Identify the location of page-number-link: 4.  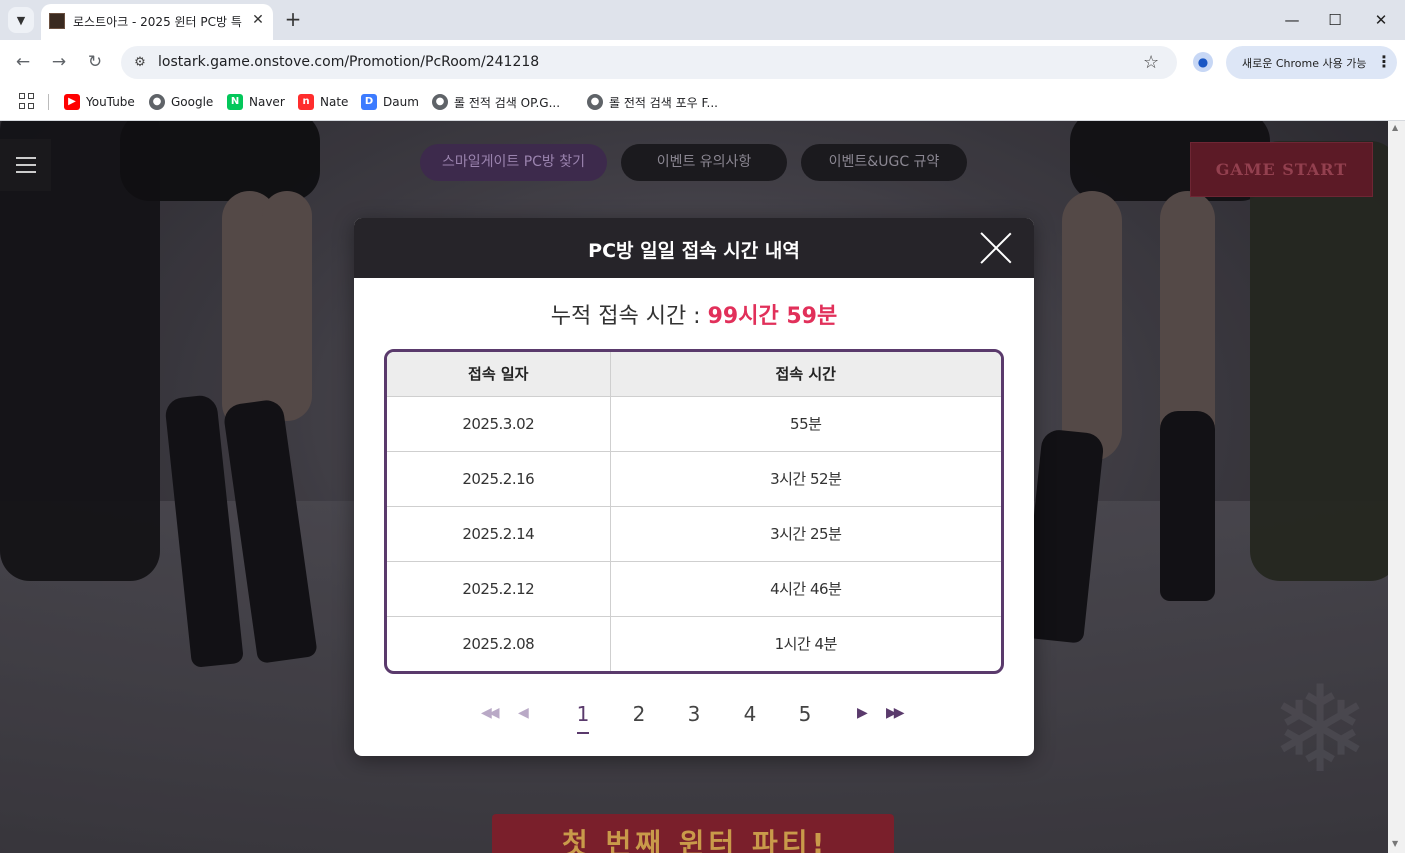
(750, 714).